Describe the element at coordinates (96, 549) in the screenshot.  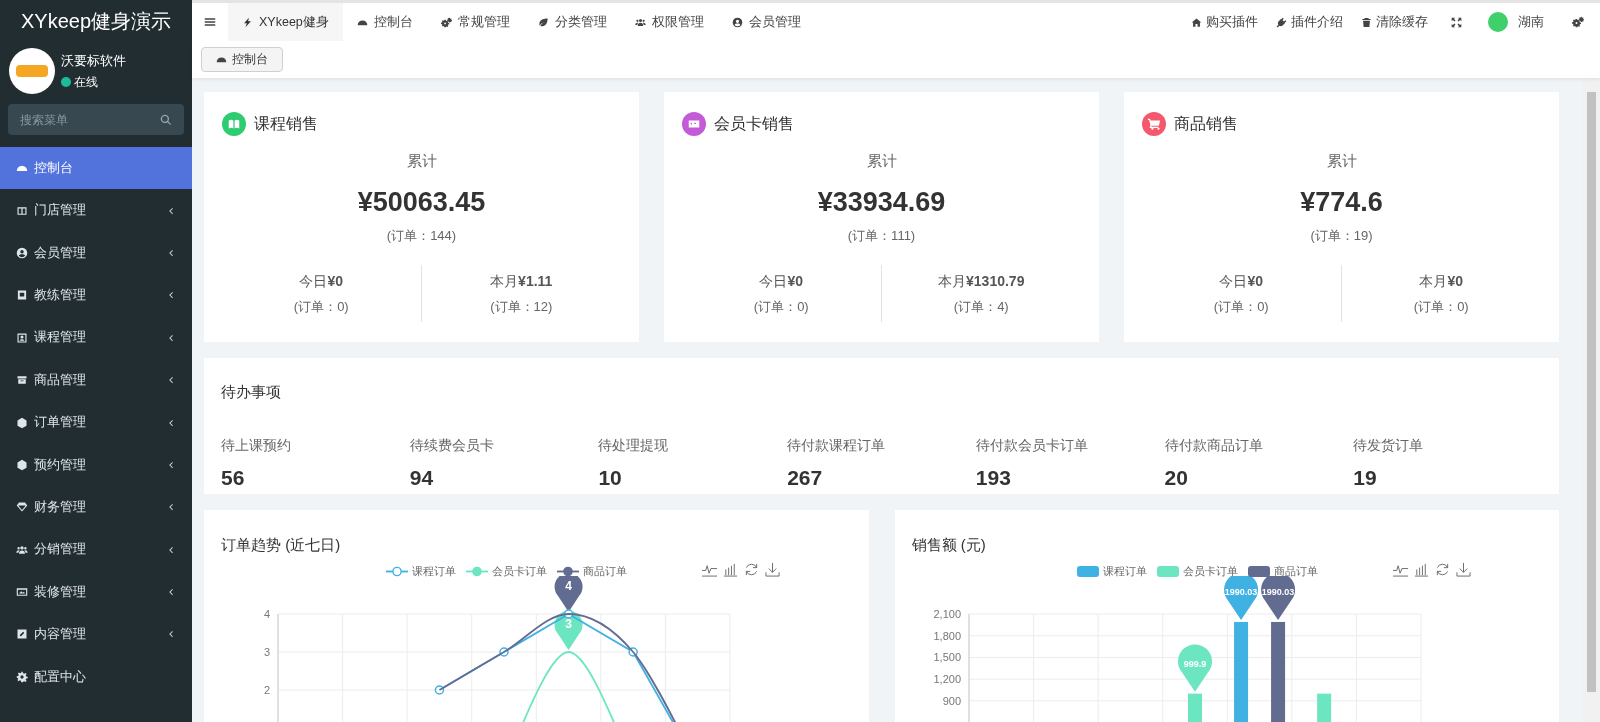
I see `menu-item: 分销管理` at that location.